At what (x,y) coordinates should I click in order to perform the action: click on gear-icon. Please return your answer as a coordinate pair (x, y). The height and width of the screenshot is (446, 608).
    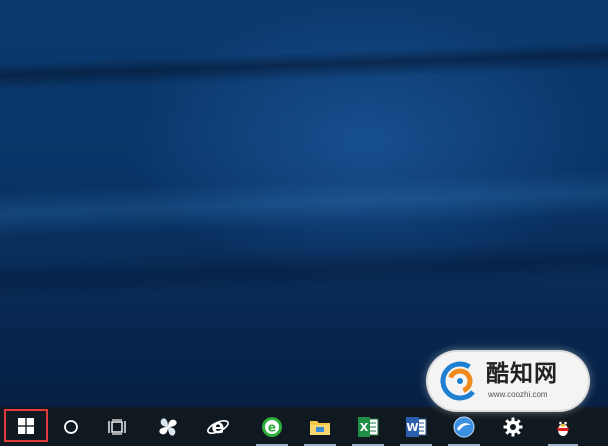
    Looking at the image, I should click on (513, 426).